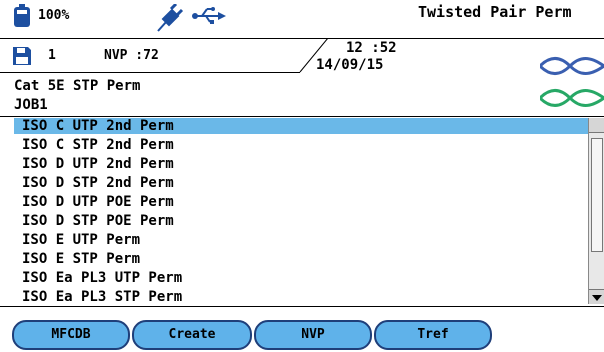 The height and width of the screenshot is (352, 604). What do you see at coordinates (31, 105) in the screenshot?
I see `job-label: JOB1` at bounding box center [31, 105].